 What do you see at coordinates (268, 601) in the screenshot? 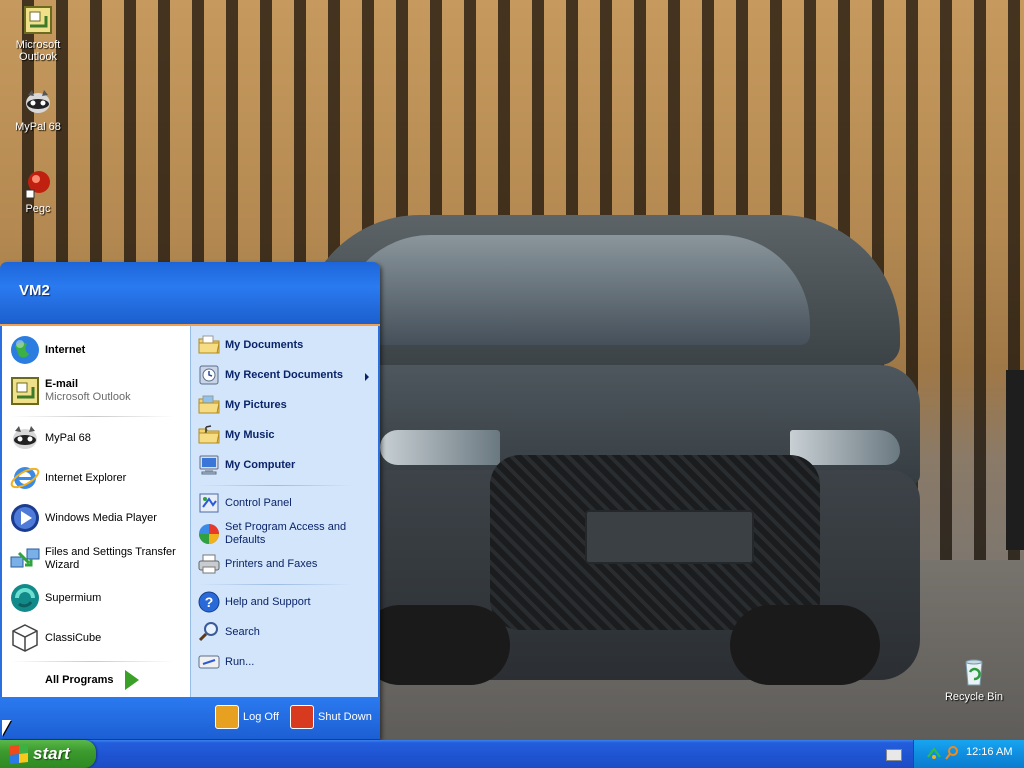
I see `menu-item-label: Help and Support` at bounding box center [268, 601].